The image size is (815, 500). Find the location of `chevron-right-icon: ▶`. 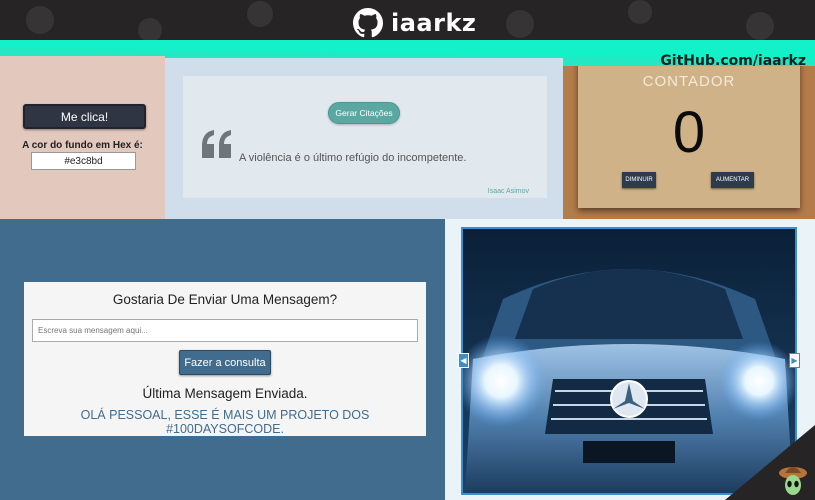

chevron-right-icon: ▶ is located at coordinates (794, 360).